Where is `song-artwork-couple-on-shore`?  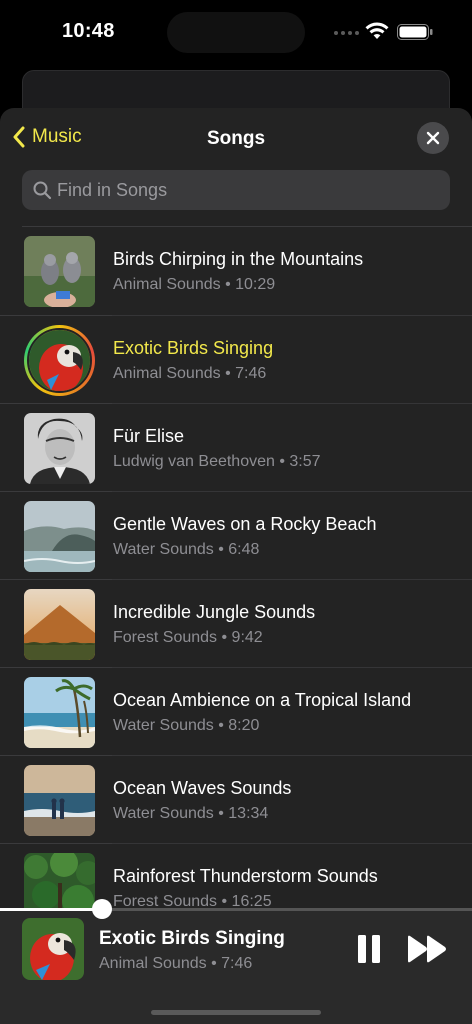 song-artwork-couple-on-shore is located at coordinates (59, 800).